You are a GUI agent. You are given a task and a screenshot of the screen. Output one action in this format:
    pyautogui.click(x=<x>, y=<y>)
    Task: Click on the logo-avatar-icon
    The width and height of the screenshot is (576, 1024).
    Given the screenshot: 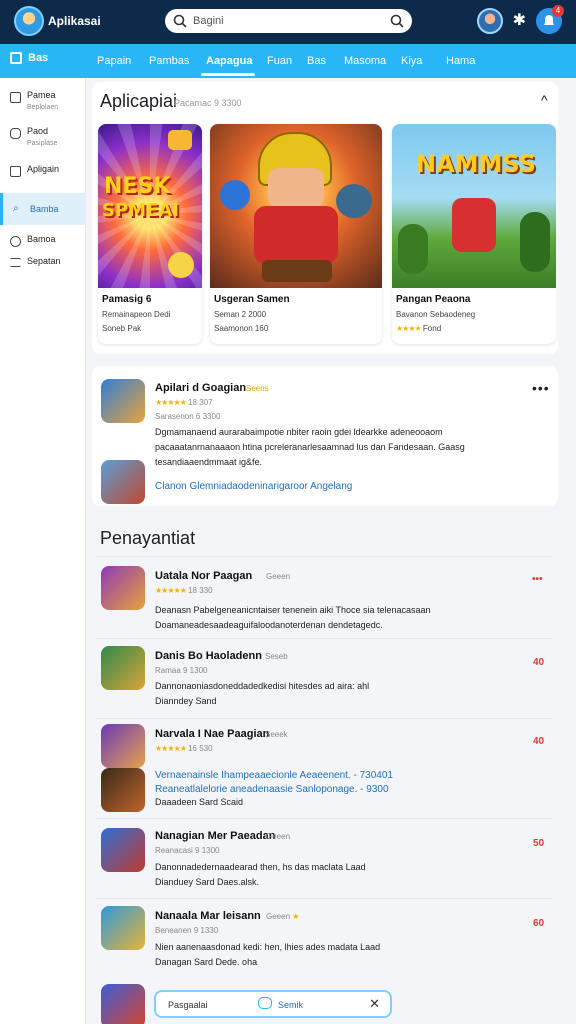 What is the action you would take?
    pyautogui.click(x=29, y=21)
    